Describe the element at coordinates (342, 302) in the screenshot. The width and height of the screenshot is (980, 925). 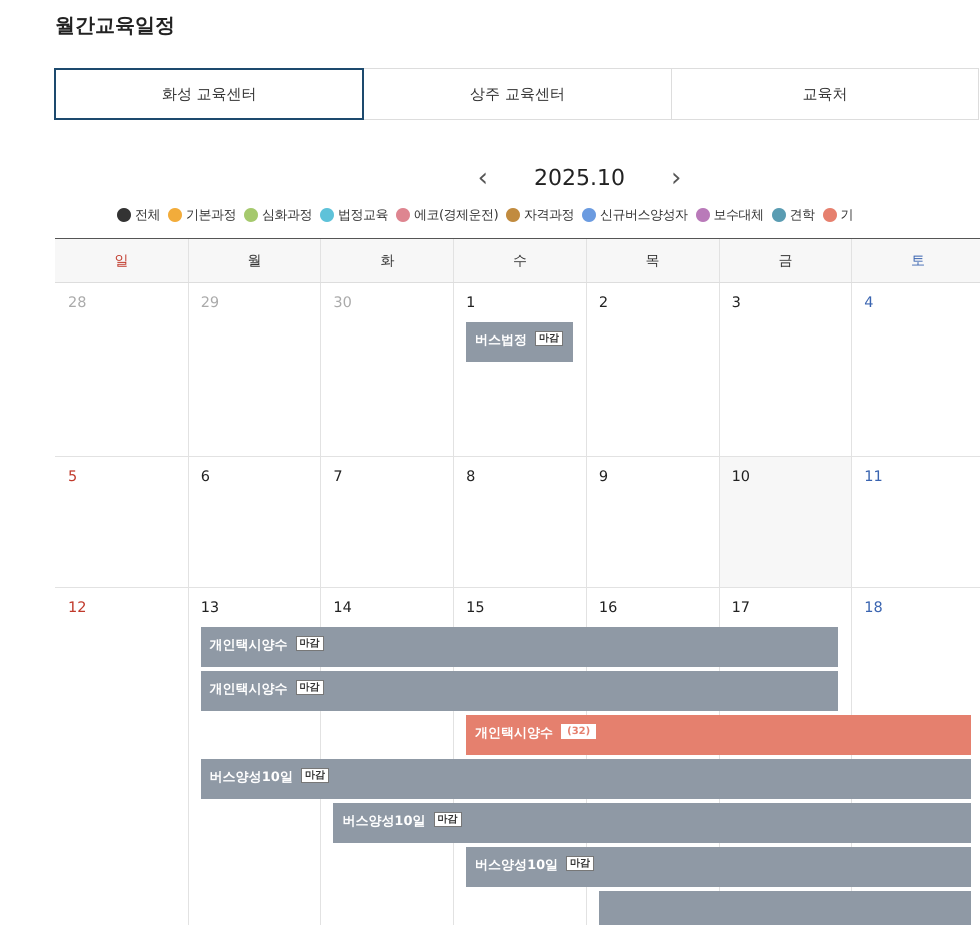
I see `day-number: 30` at that location.